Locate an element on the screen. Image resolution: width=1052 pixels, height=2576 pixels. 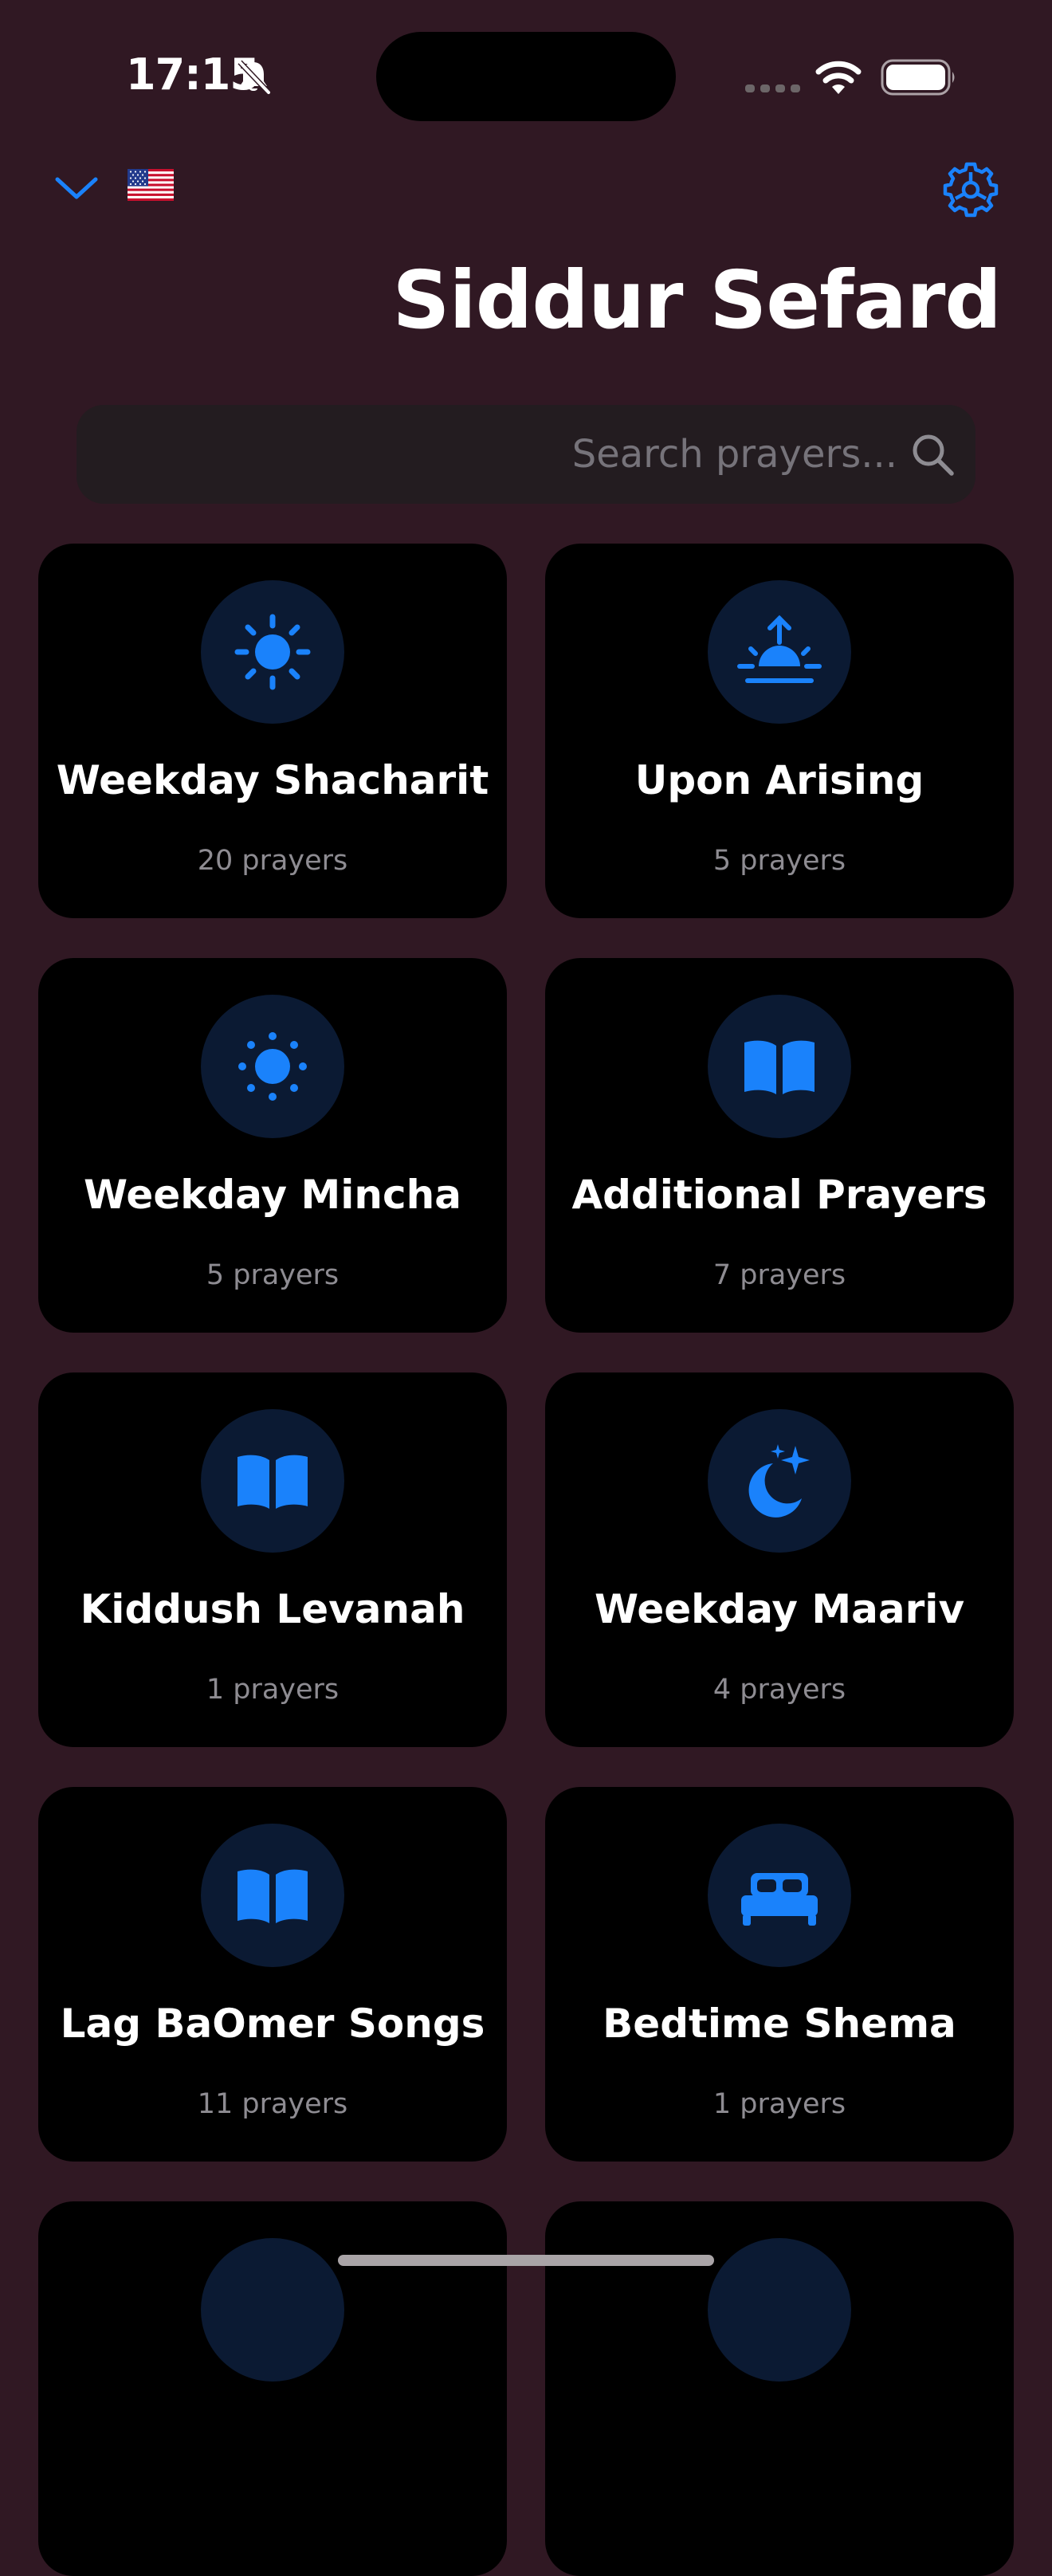
card-title: Kiddush Levanah is located at coordinates (272, 1609).